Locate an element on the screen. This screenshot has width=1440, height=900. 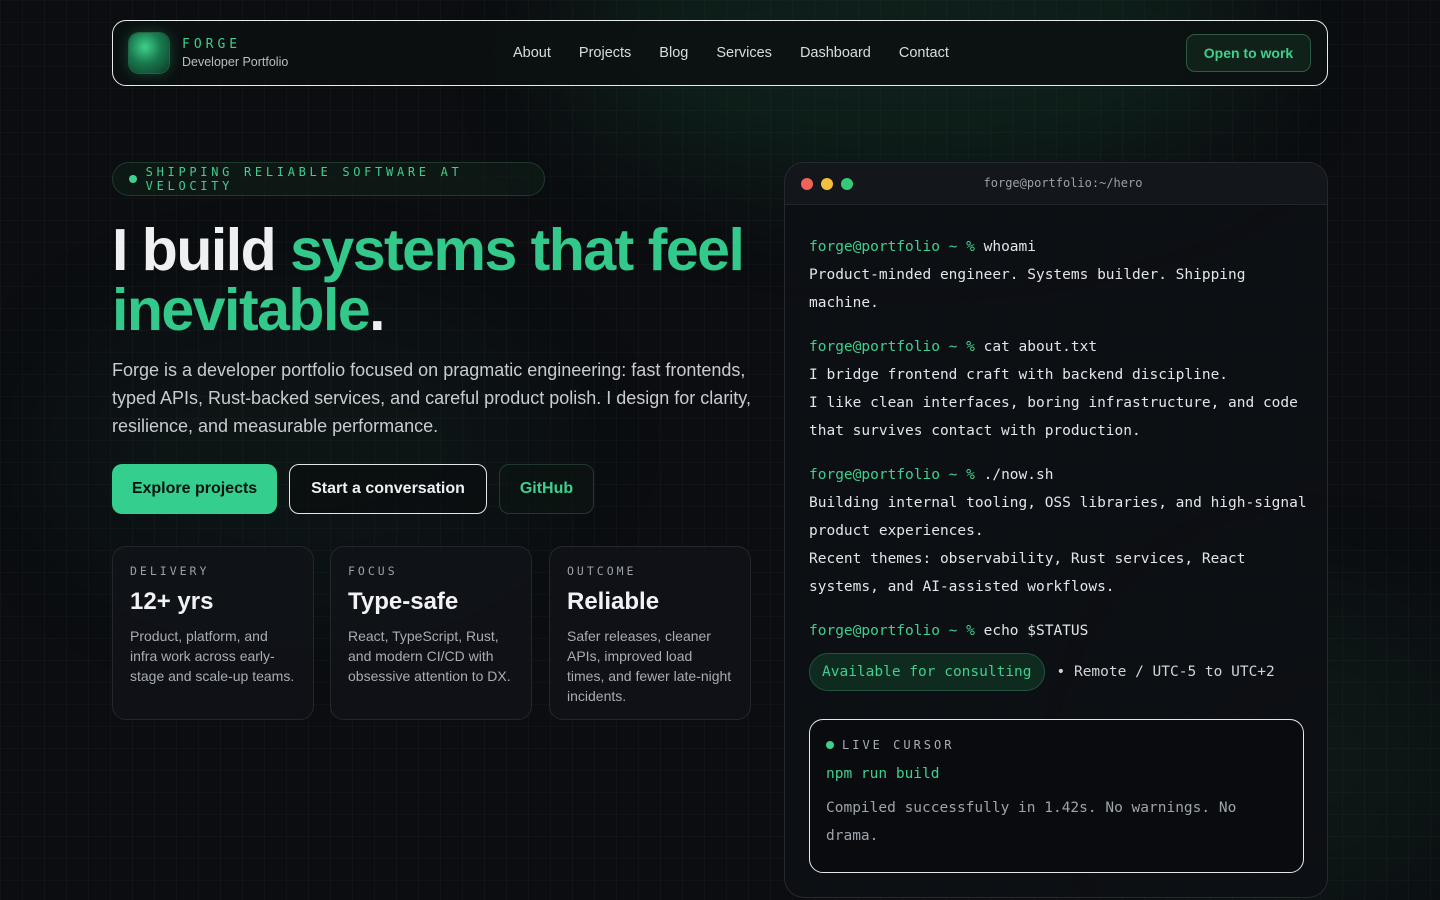
brand-subtitle: Developer Portfolio is located at coordinates (235, 62).